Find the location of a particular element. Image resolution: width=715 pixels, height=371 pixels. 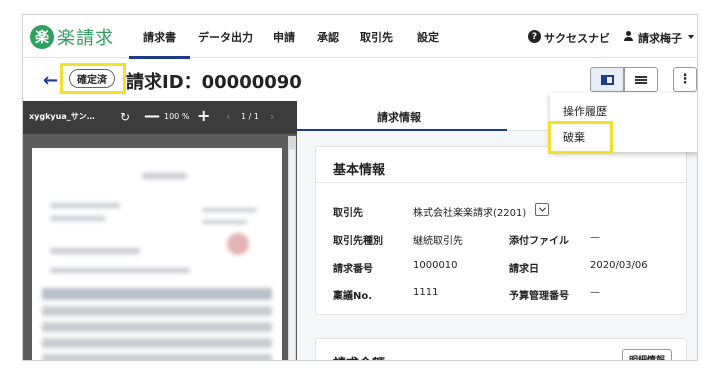

amount-title: 請求金額 is located at coordinates (359, 356).